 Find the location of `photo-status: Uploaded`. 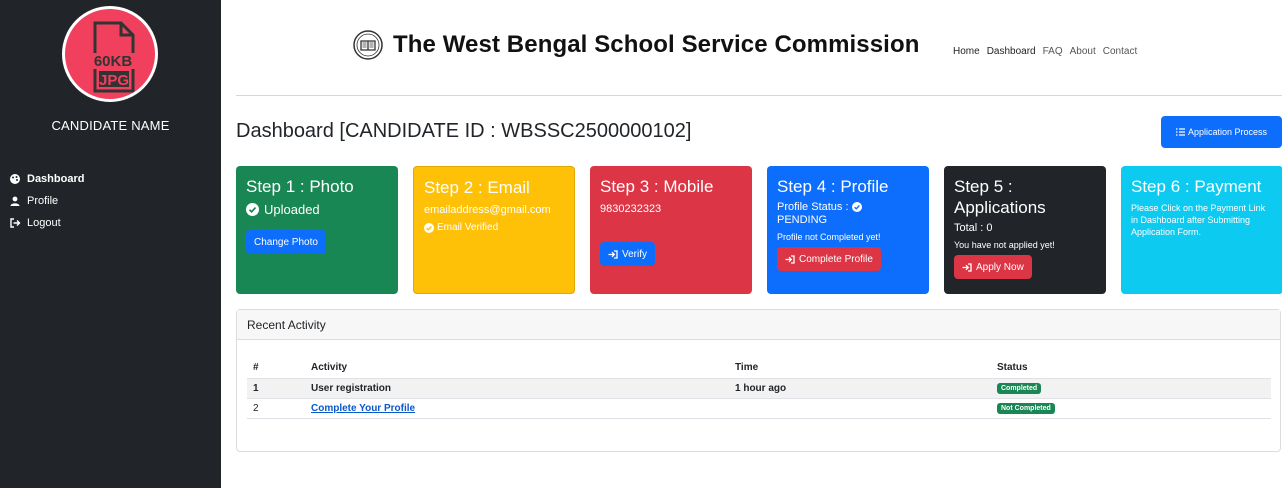

photo-status: Uploaded is located at coordinates (317, 209).